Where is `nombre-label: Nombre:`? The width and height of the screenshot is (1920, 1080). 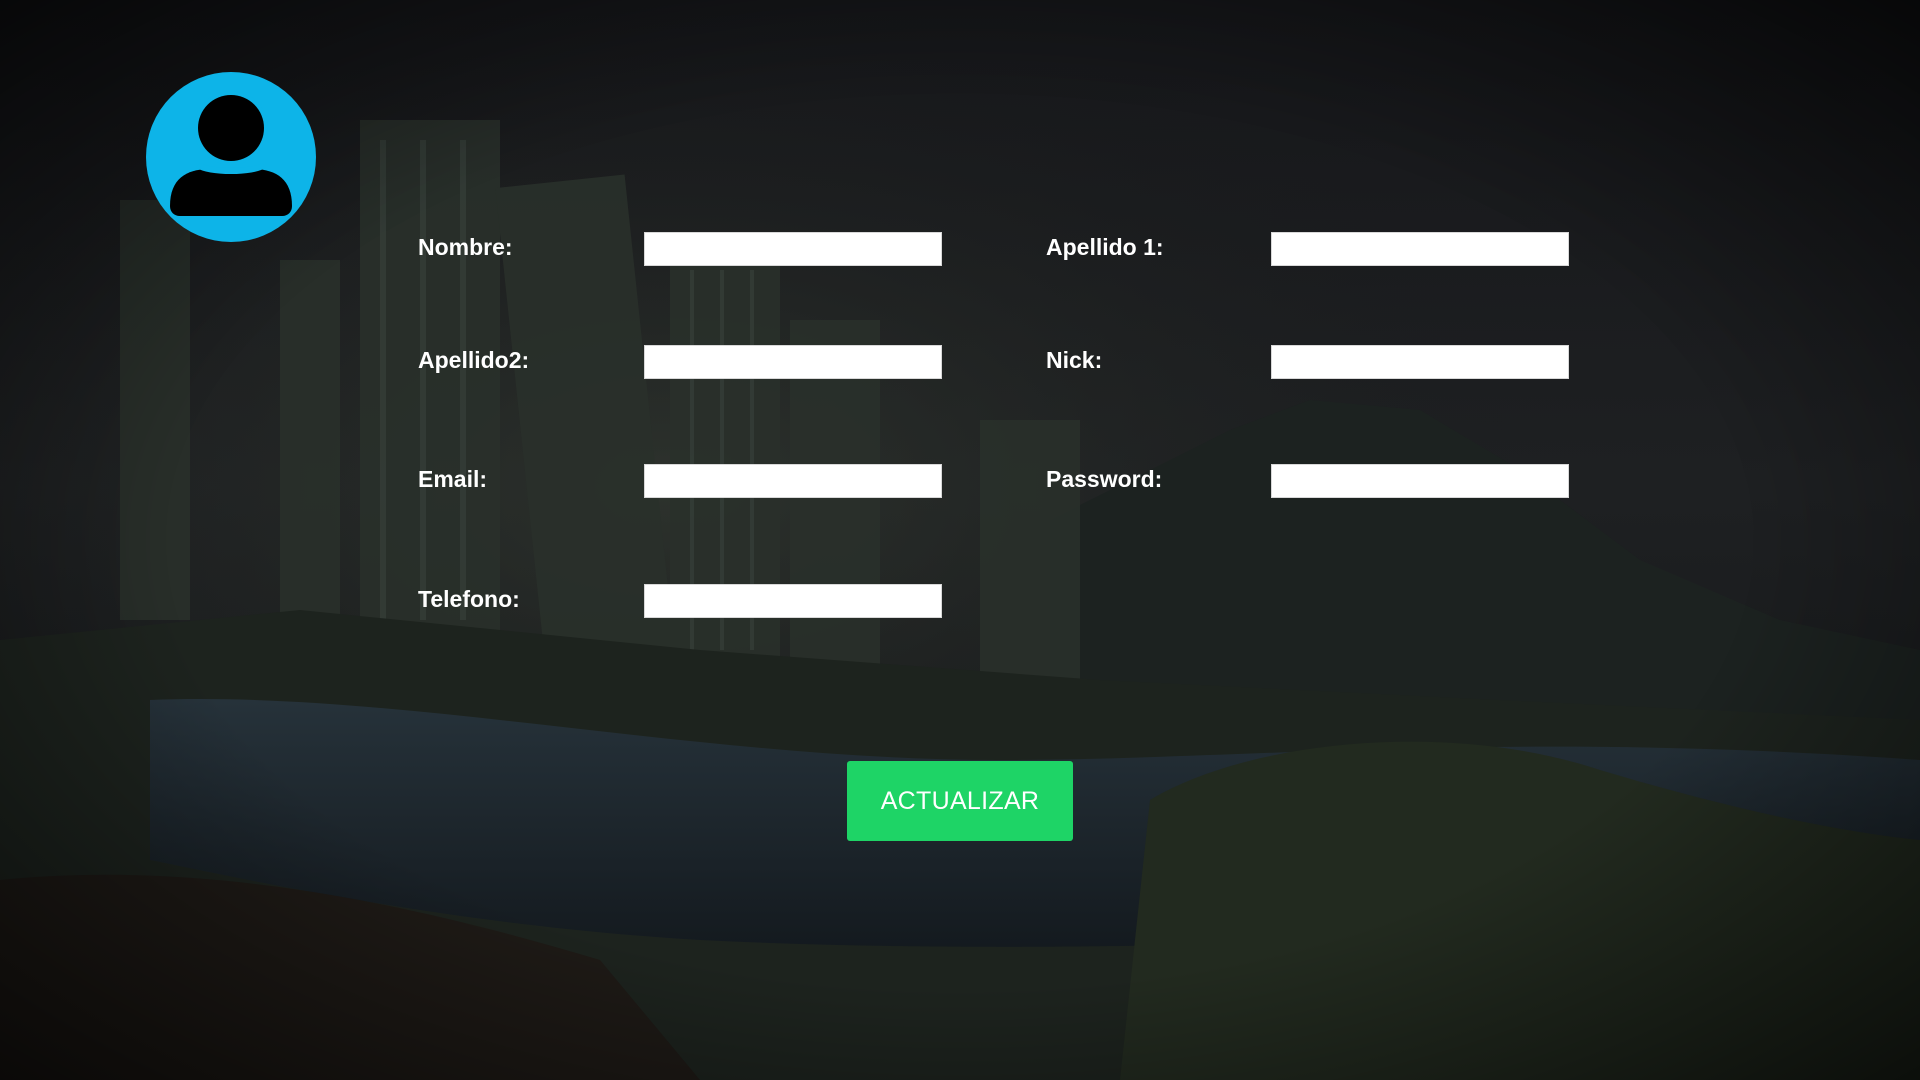 nombre-label: Nombre: is located at coordinates (465, 247).